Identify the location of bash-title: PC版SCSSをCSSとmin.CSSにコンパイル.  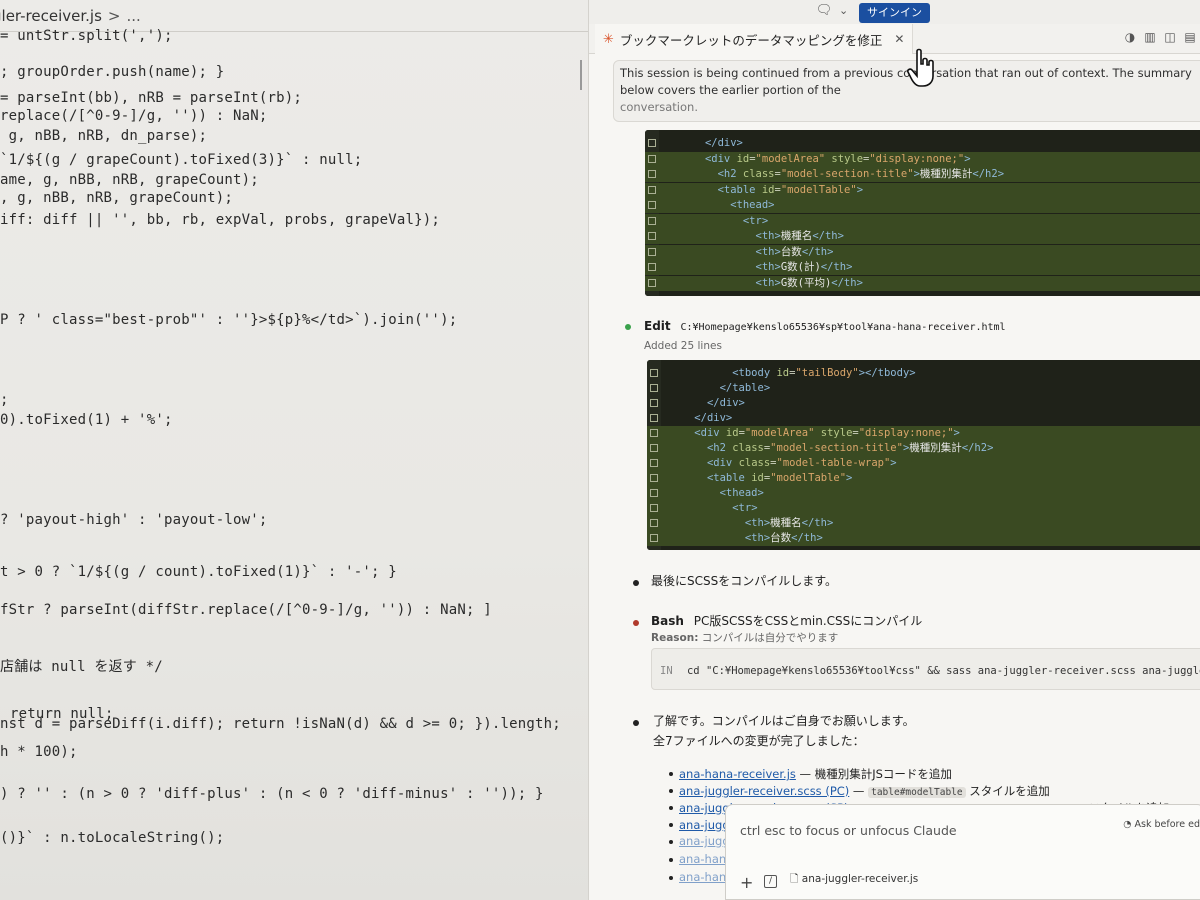
(808, 621).